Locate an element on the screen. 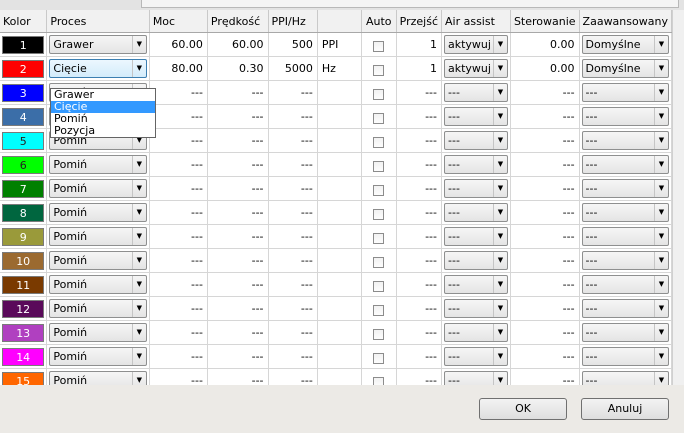 This screenshot has width=684, height=433. proces-dropdown-list: Grawer Cięcie Pomiń Pozycja is located at coordinates (103, 113).